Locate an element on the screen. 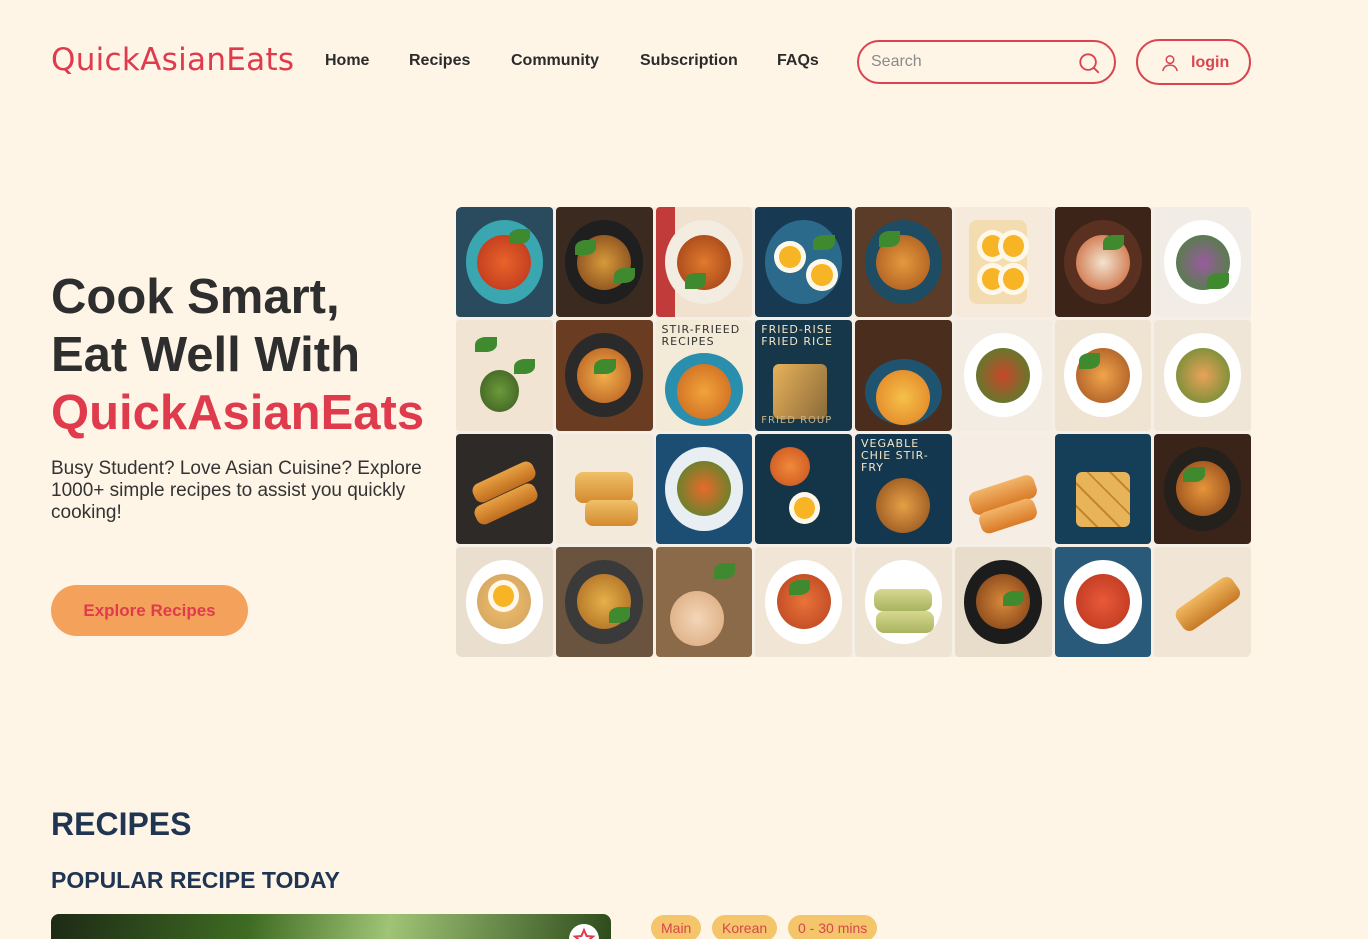 The image size is (1368, 939). hero-title-line-1: Cook Smart, is located at coordinates (195, 297).